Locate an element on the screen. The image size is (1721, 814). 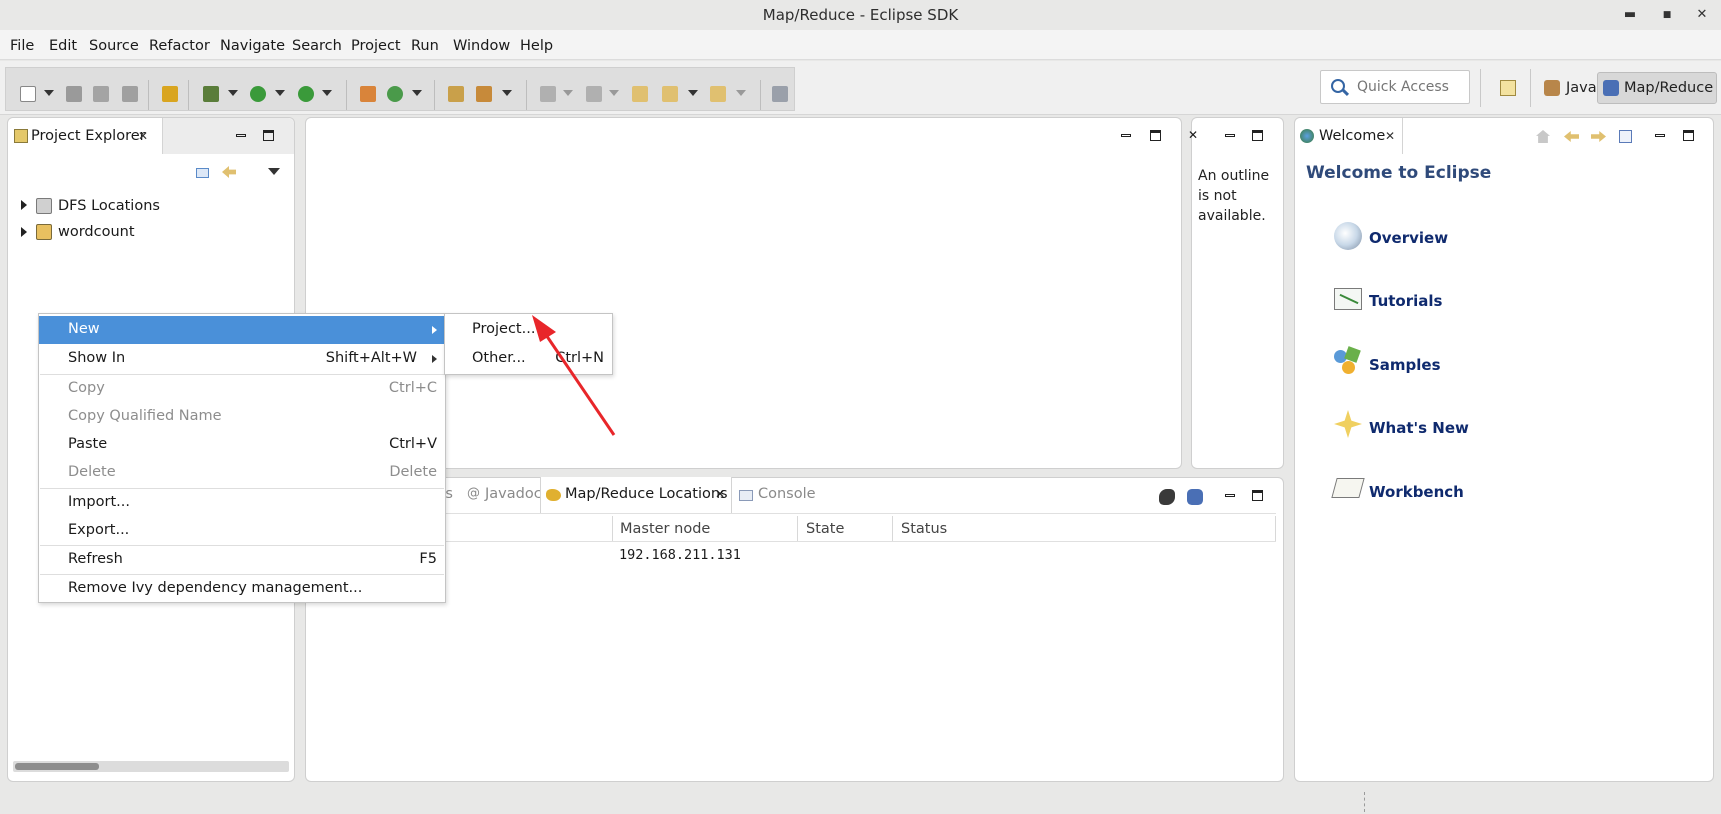
tab-map-reduce-locations: Map/Reduce Locations ✕ is located at coordinates (636, 495).